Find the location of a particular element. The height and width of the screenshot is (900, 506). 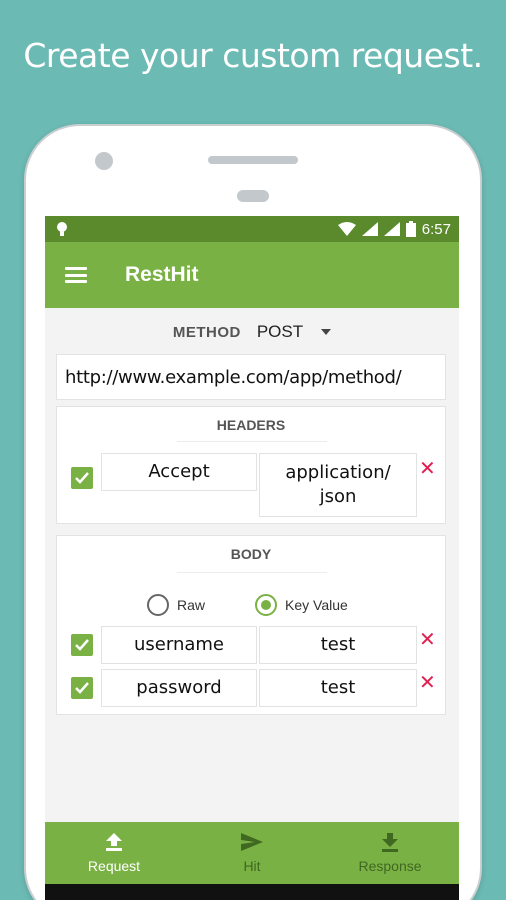

body-mode-kv-label: Key Value is located at coordinates (316, 605).